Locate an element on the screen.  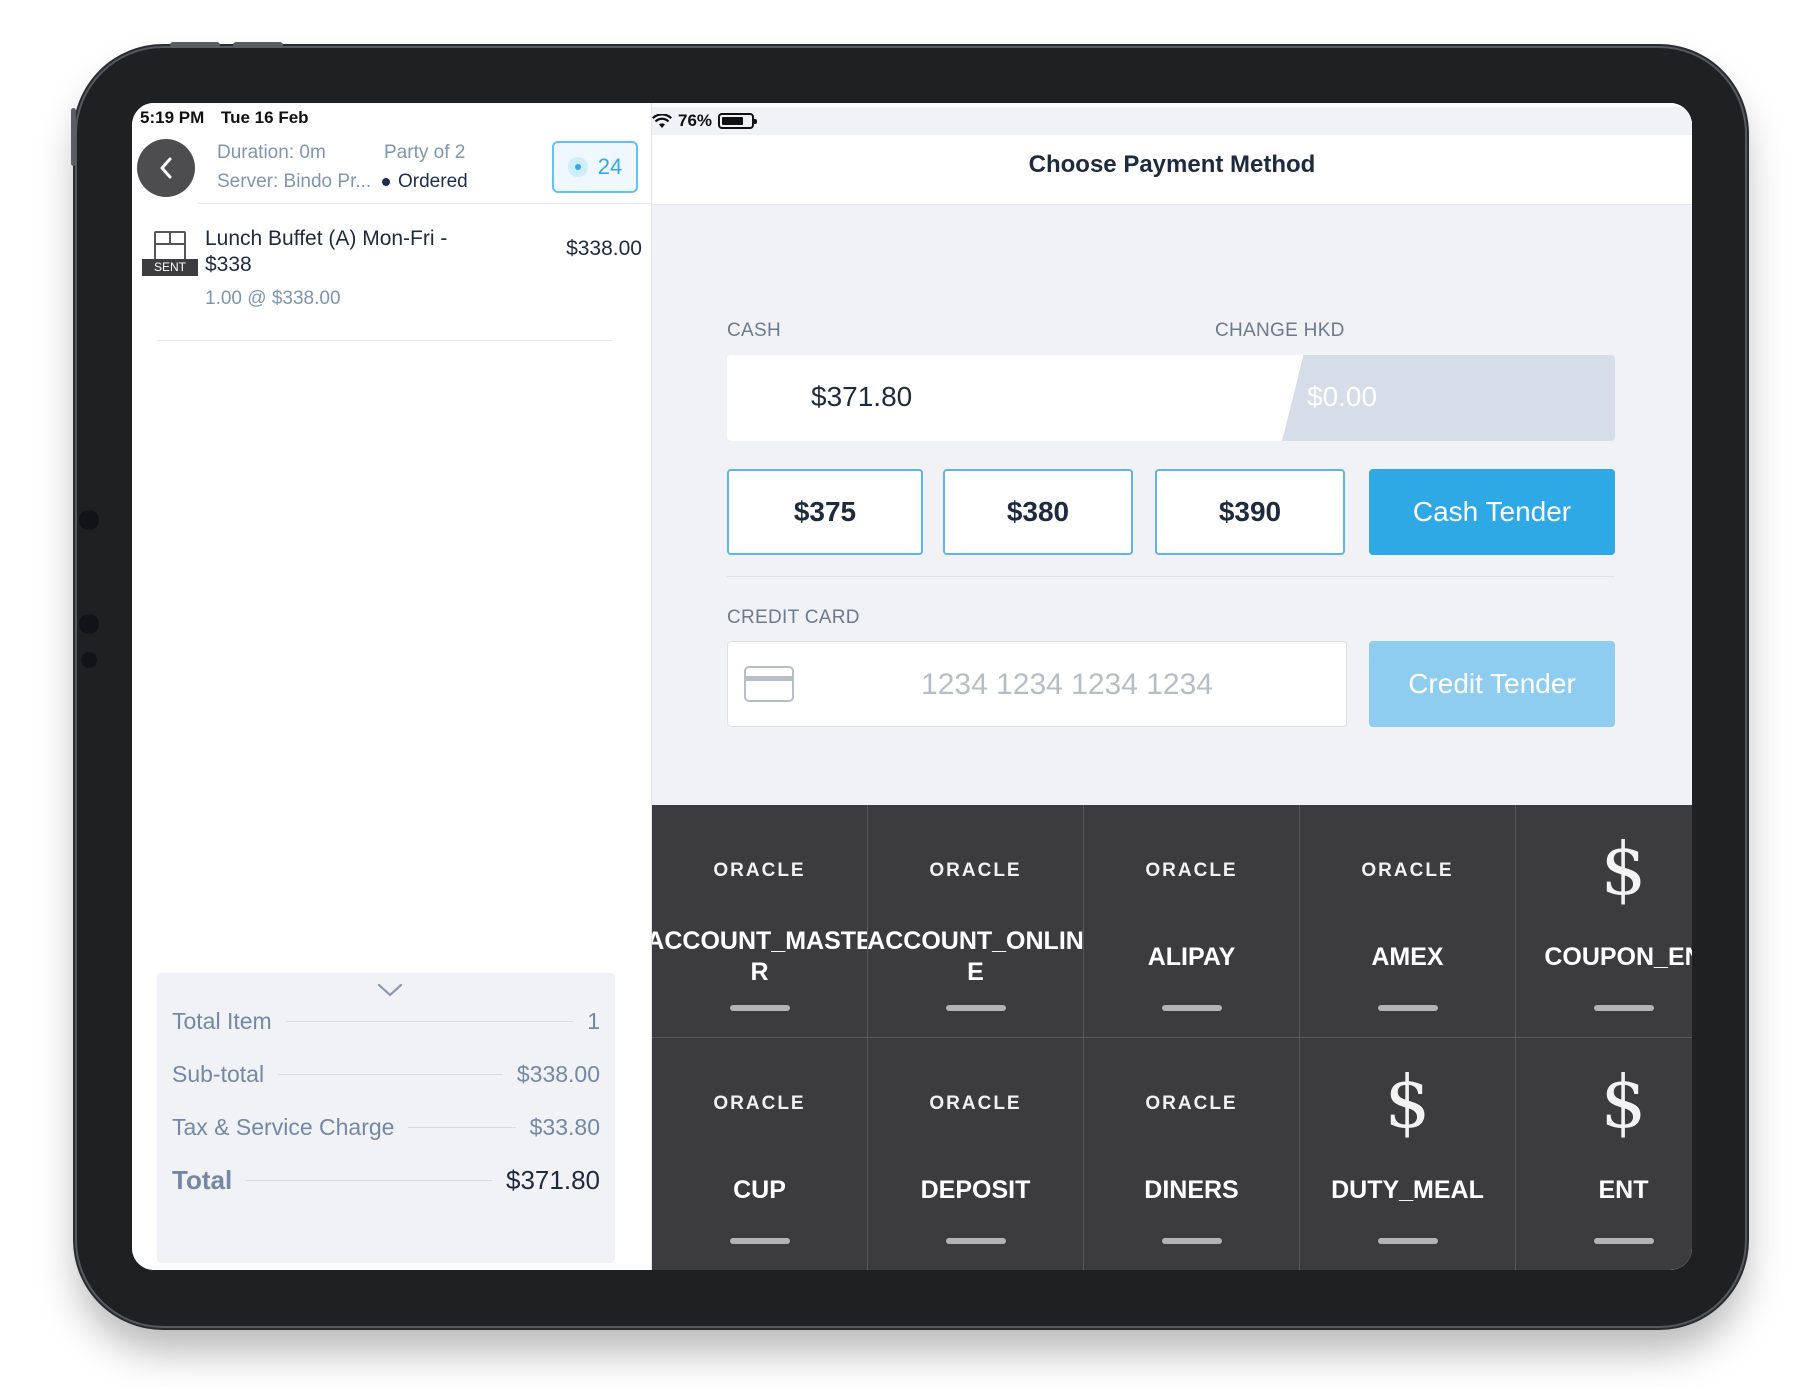
tender-name: ACCOUNT_MASTER is located at coordinates (760, 956).